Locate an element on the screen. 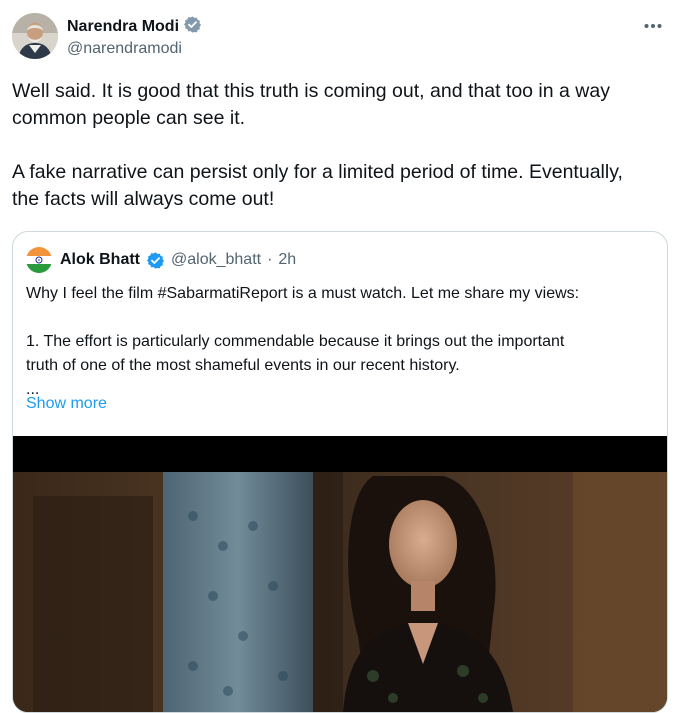 This screenshot has height=713, width=679. more-horizontal-icon is located at coordinates (653, 26).